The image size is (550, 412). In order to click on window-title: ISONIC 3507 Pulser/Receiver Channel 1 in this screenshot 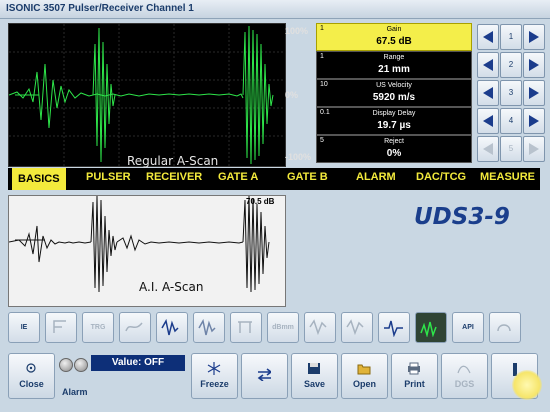, I will do `click(100, 8)`.